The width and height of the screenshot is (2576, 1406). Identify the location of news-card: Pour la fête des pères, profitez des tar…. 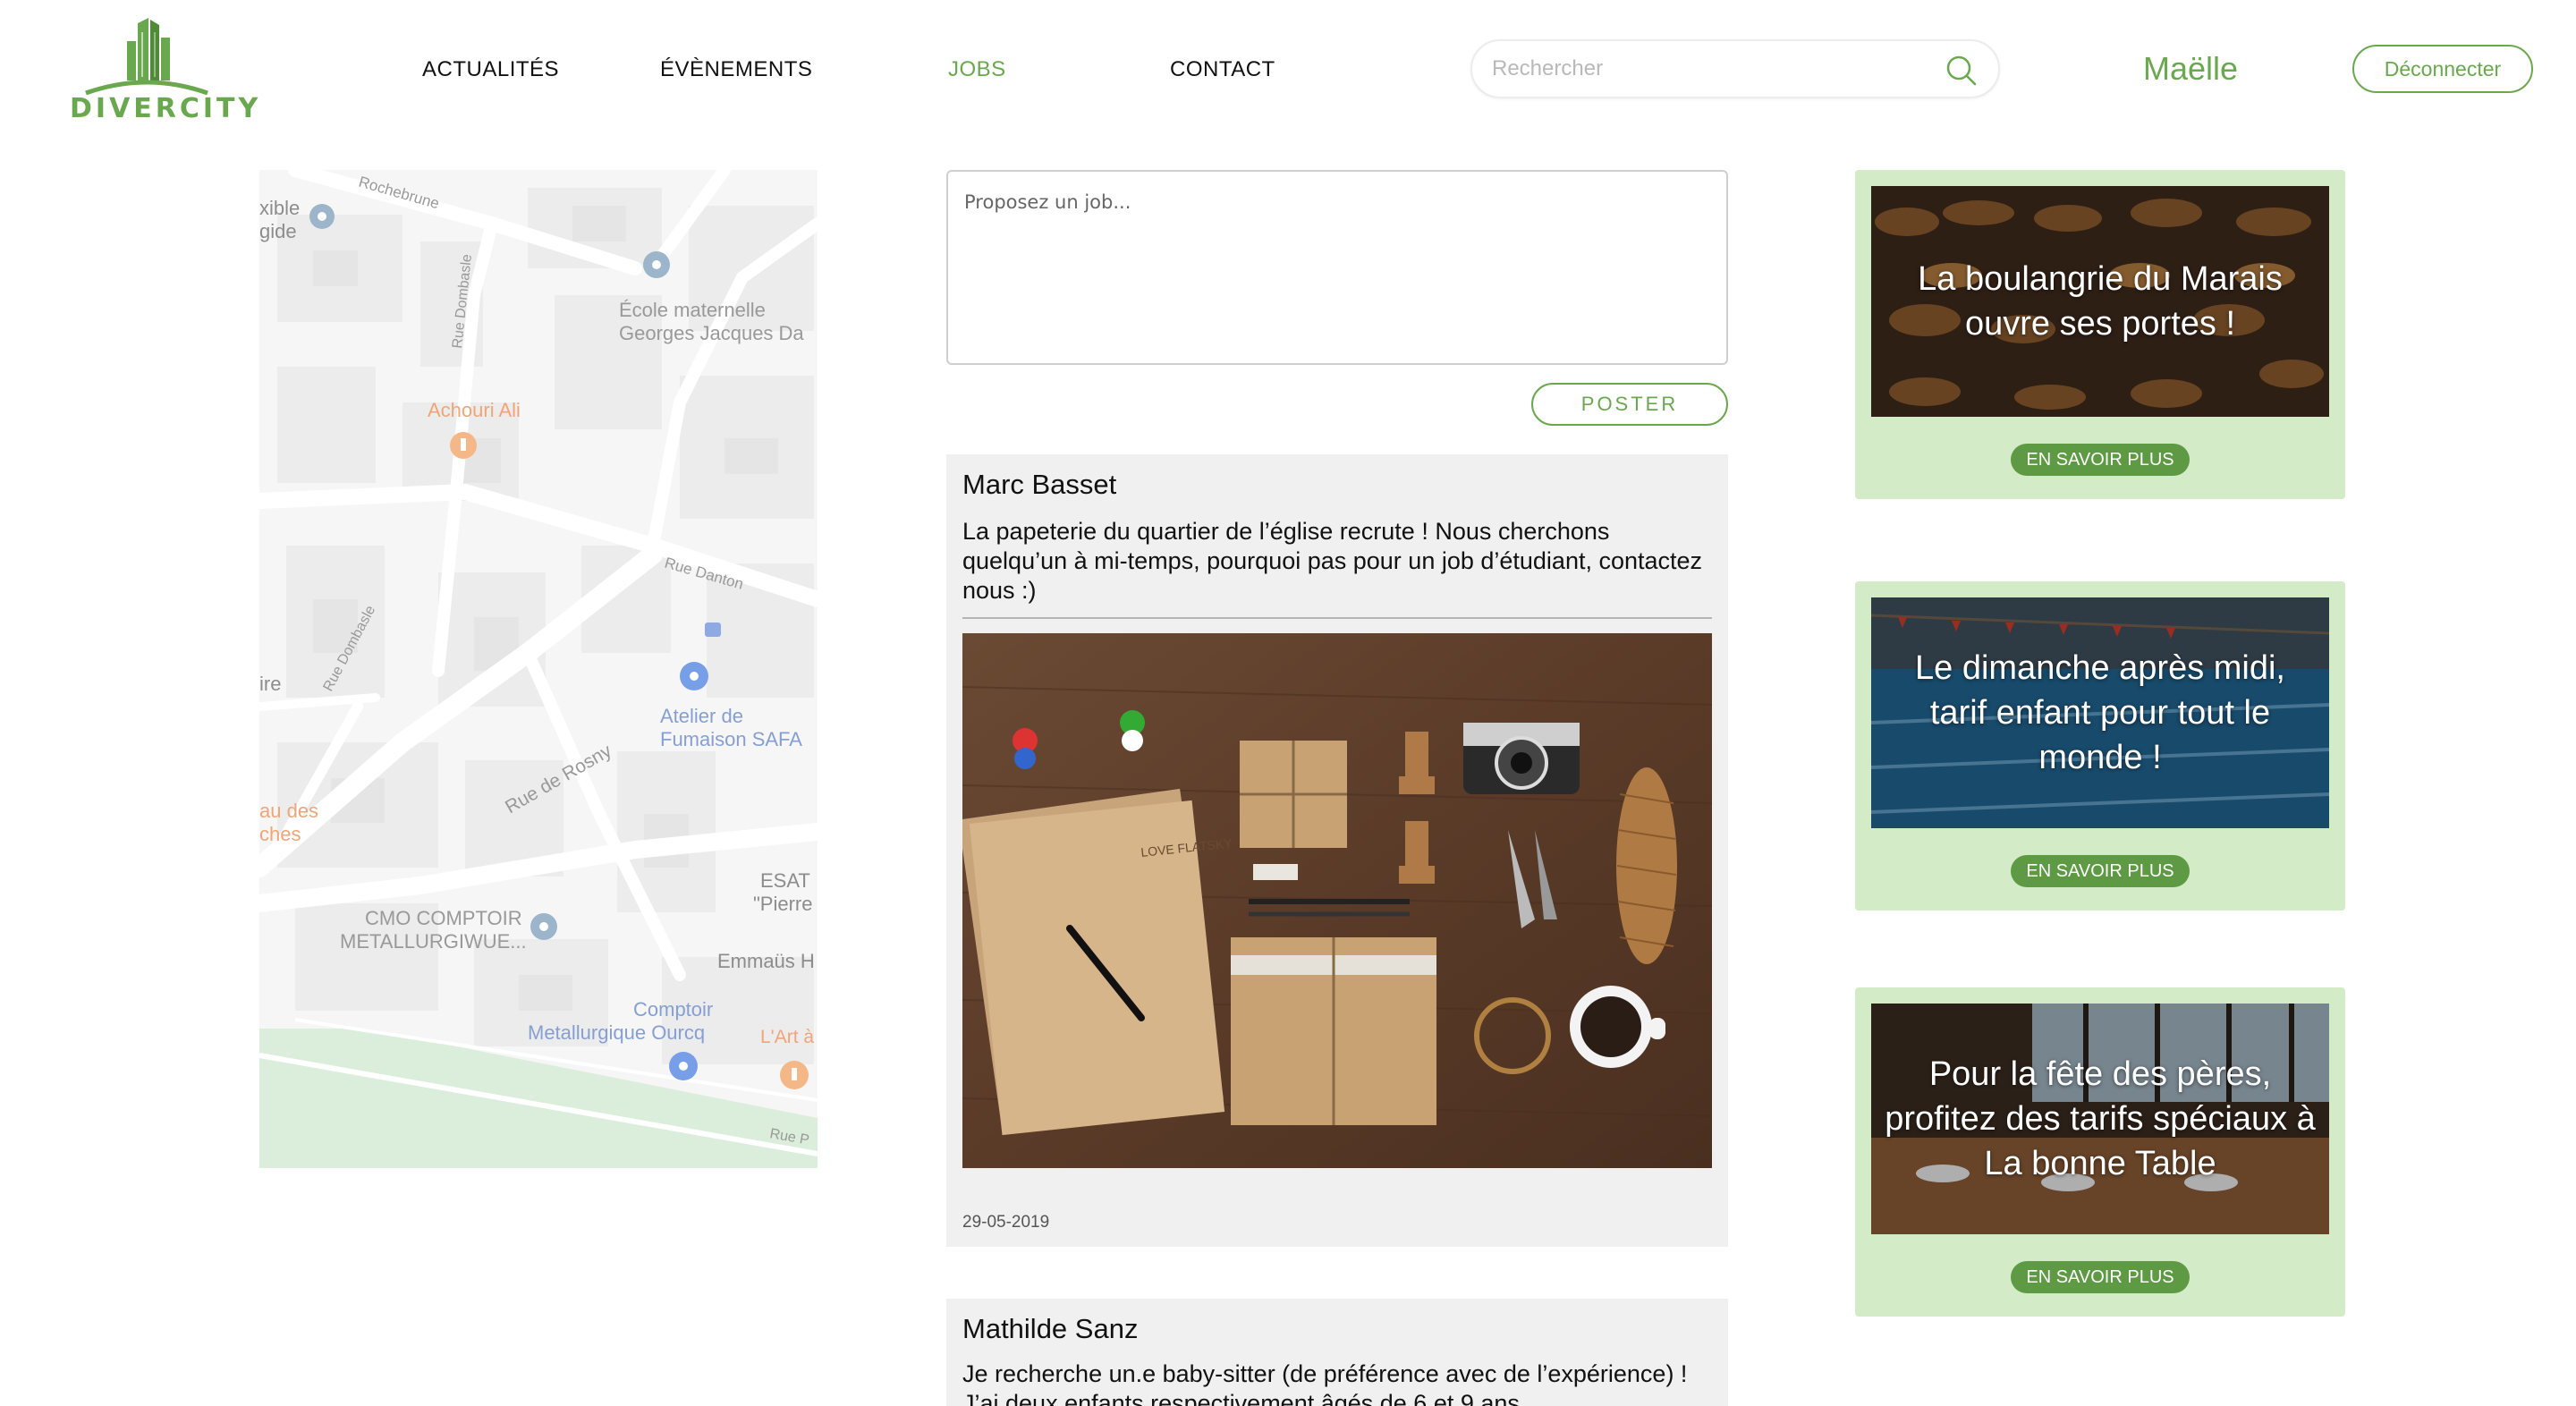
(2100, 1152).